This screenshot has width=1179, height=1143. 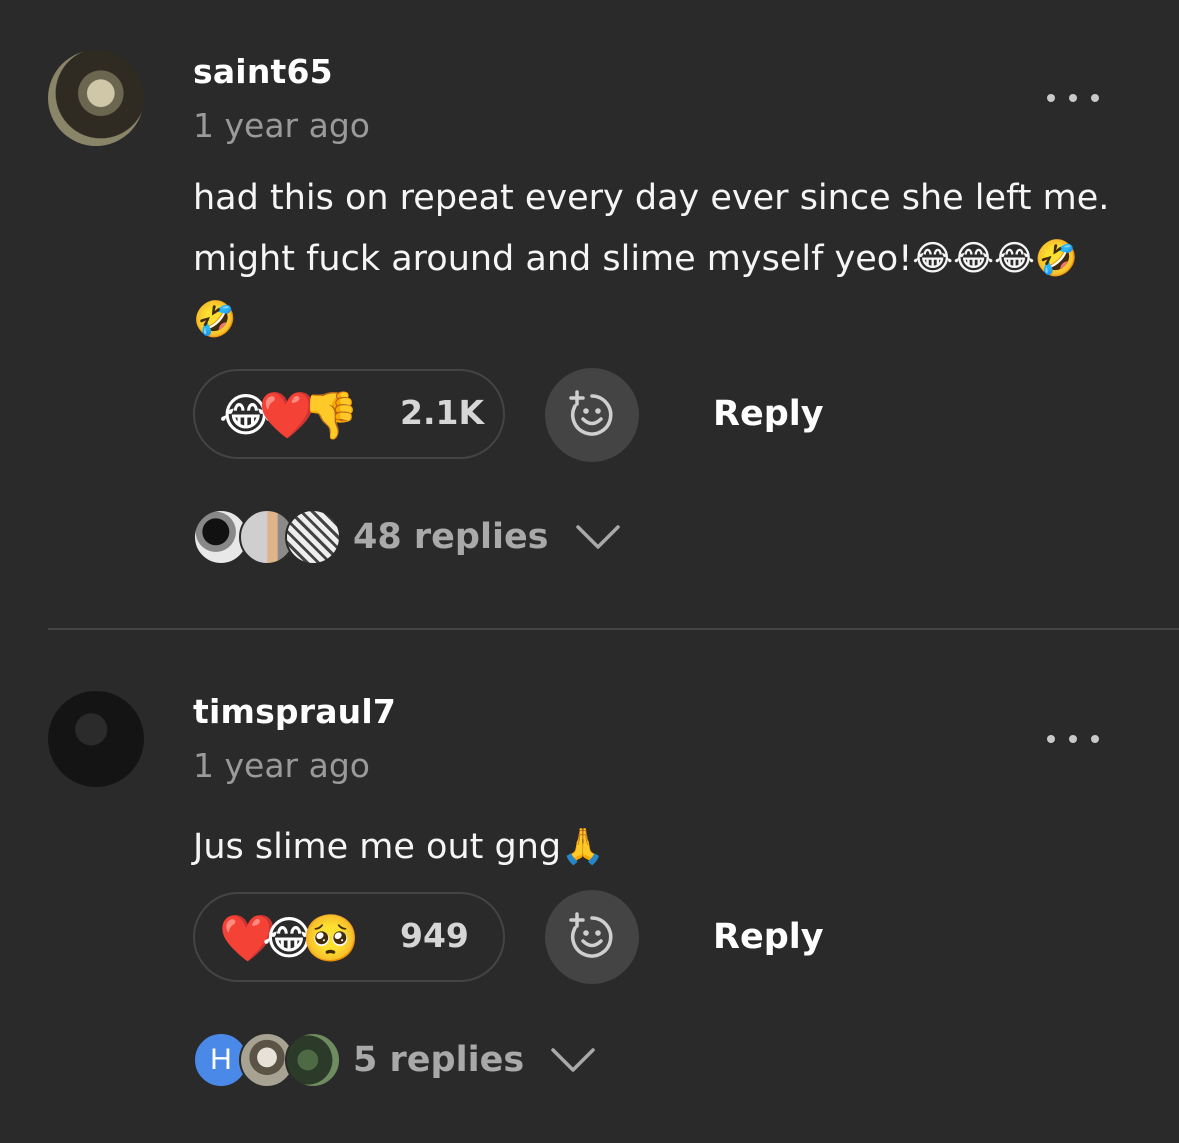 What do you see at coordinates (294, 711) in the screenshot?
I see `comment-username: timspraul7` at bounding box center [294, 711].